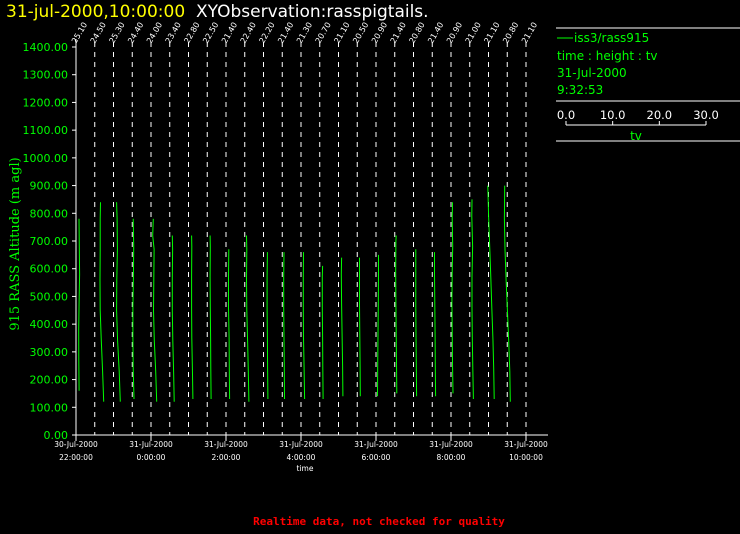 This screenshot has height=534, width=740. I want to click on y-tick-label: 400.00, so click(49, 324).